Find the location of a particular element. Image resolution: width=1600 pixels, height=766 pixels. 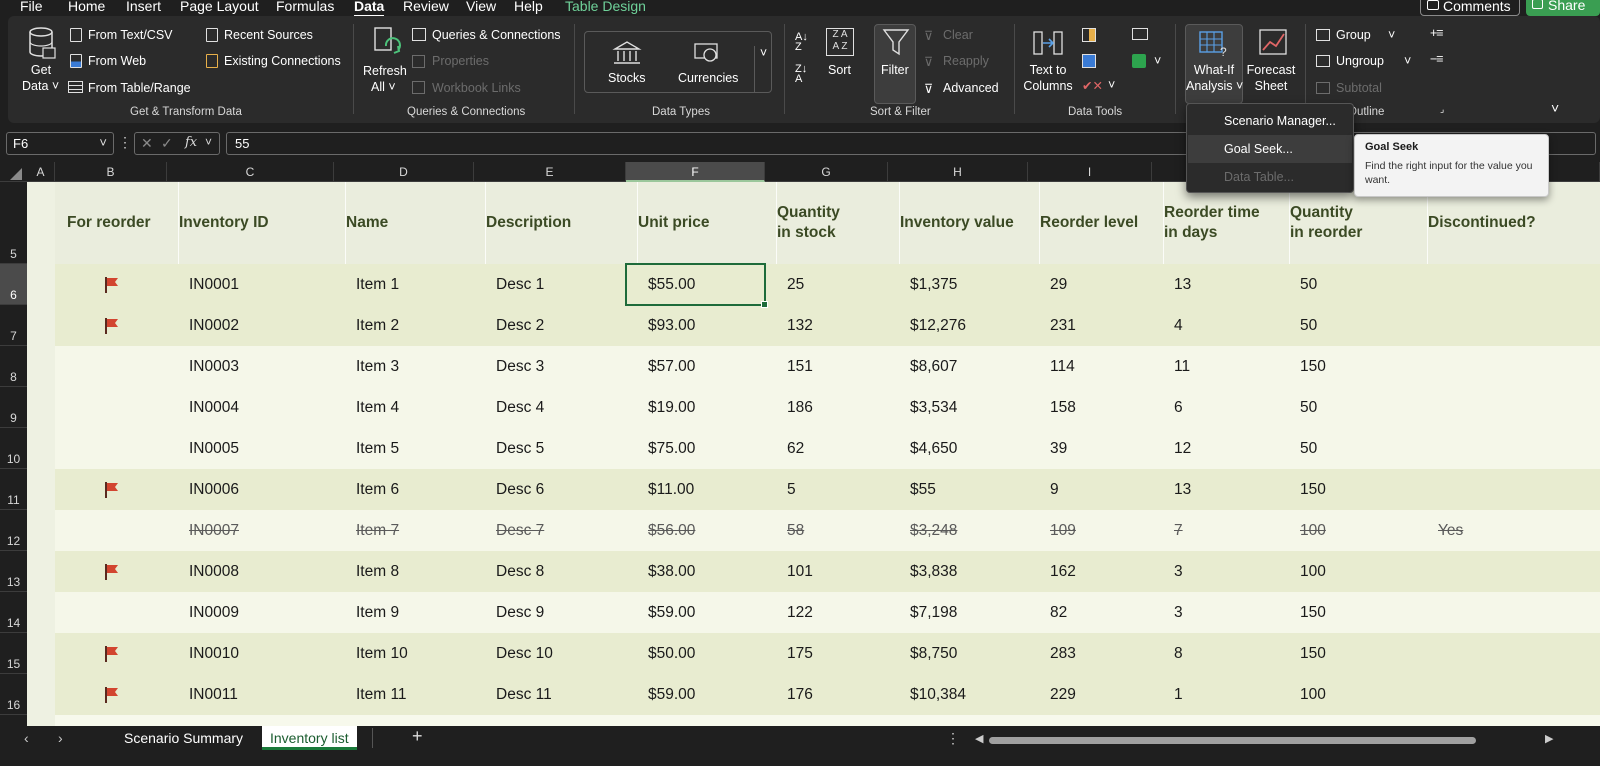

enter-icon: ✓ is located at coordinates (167, 143).